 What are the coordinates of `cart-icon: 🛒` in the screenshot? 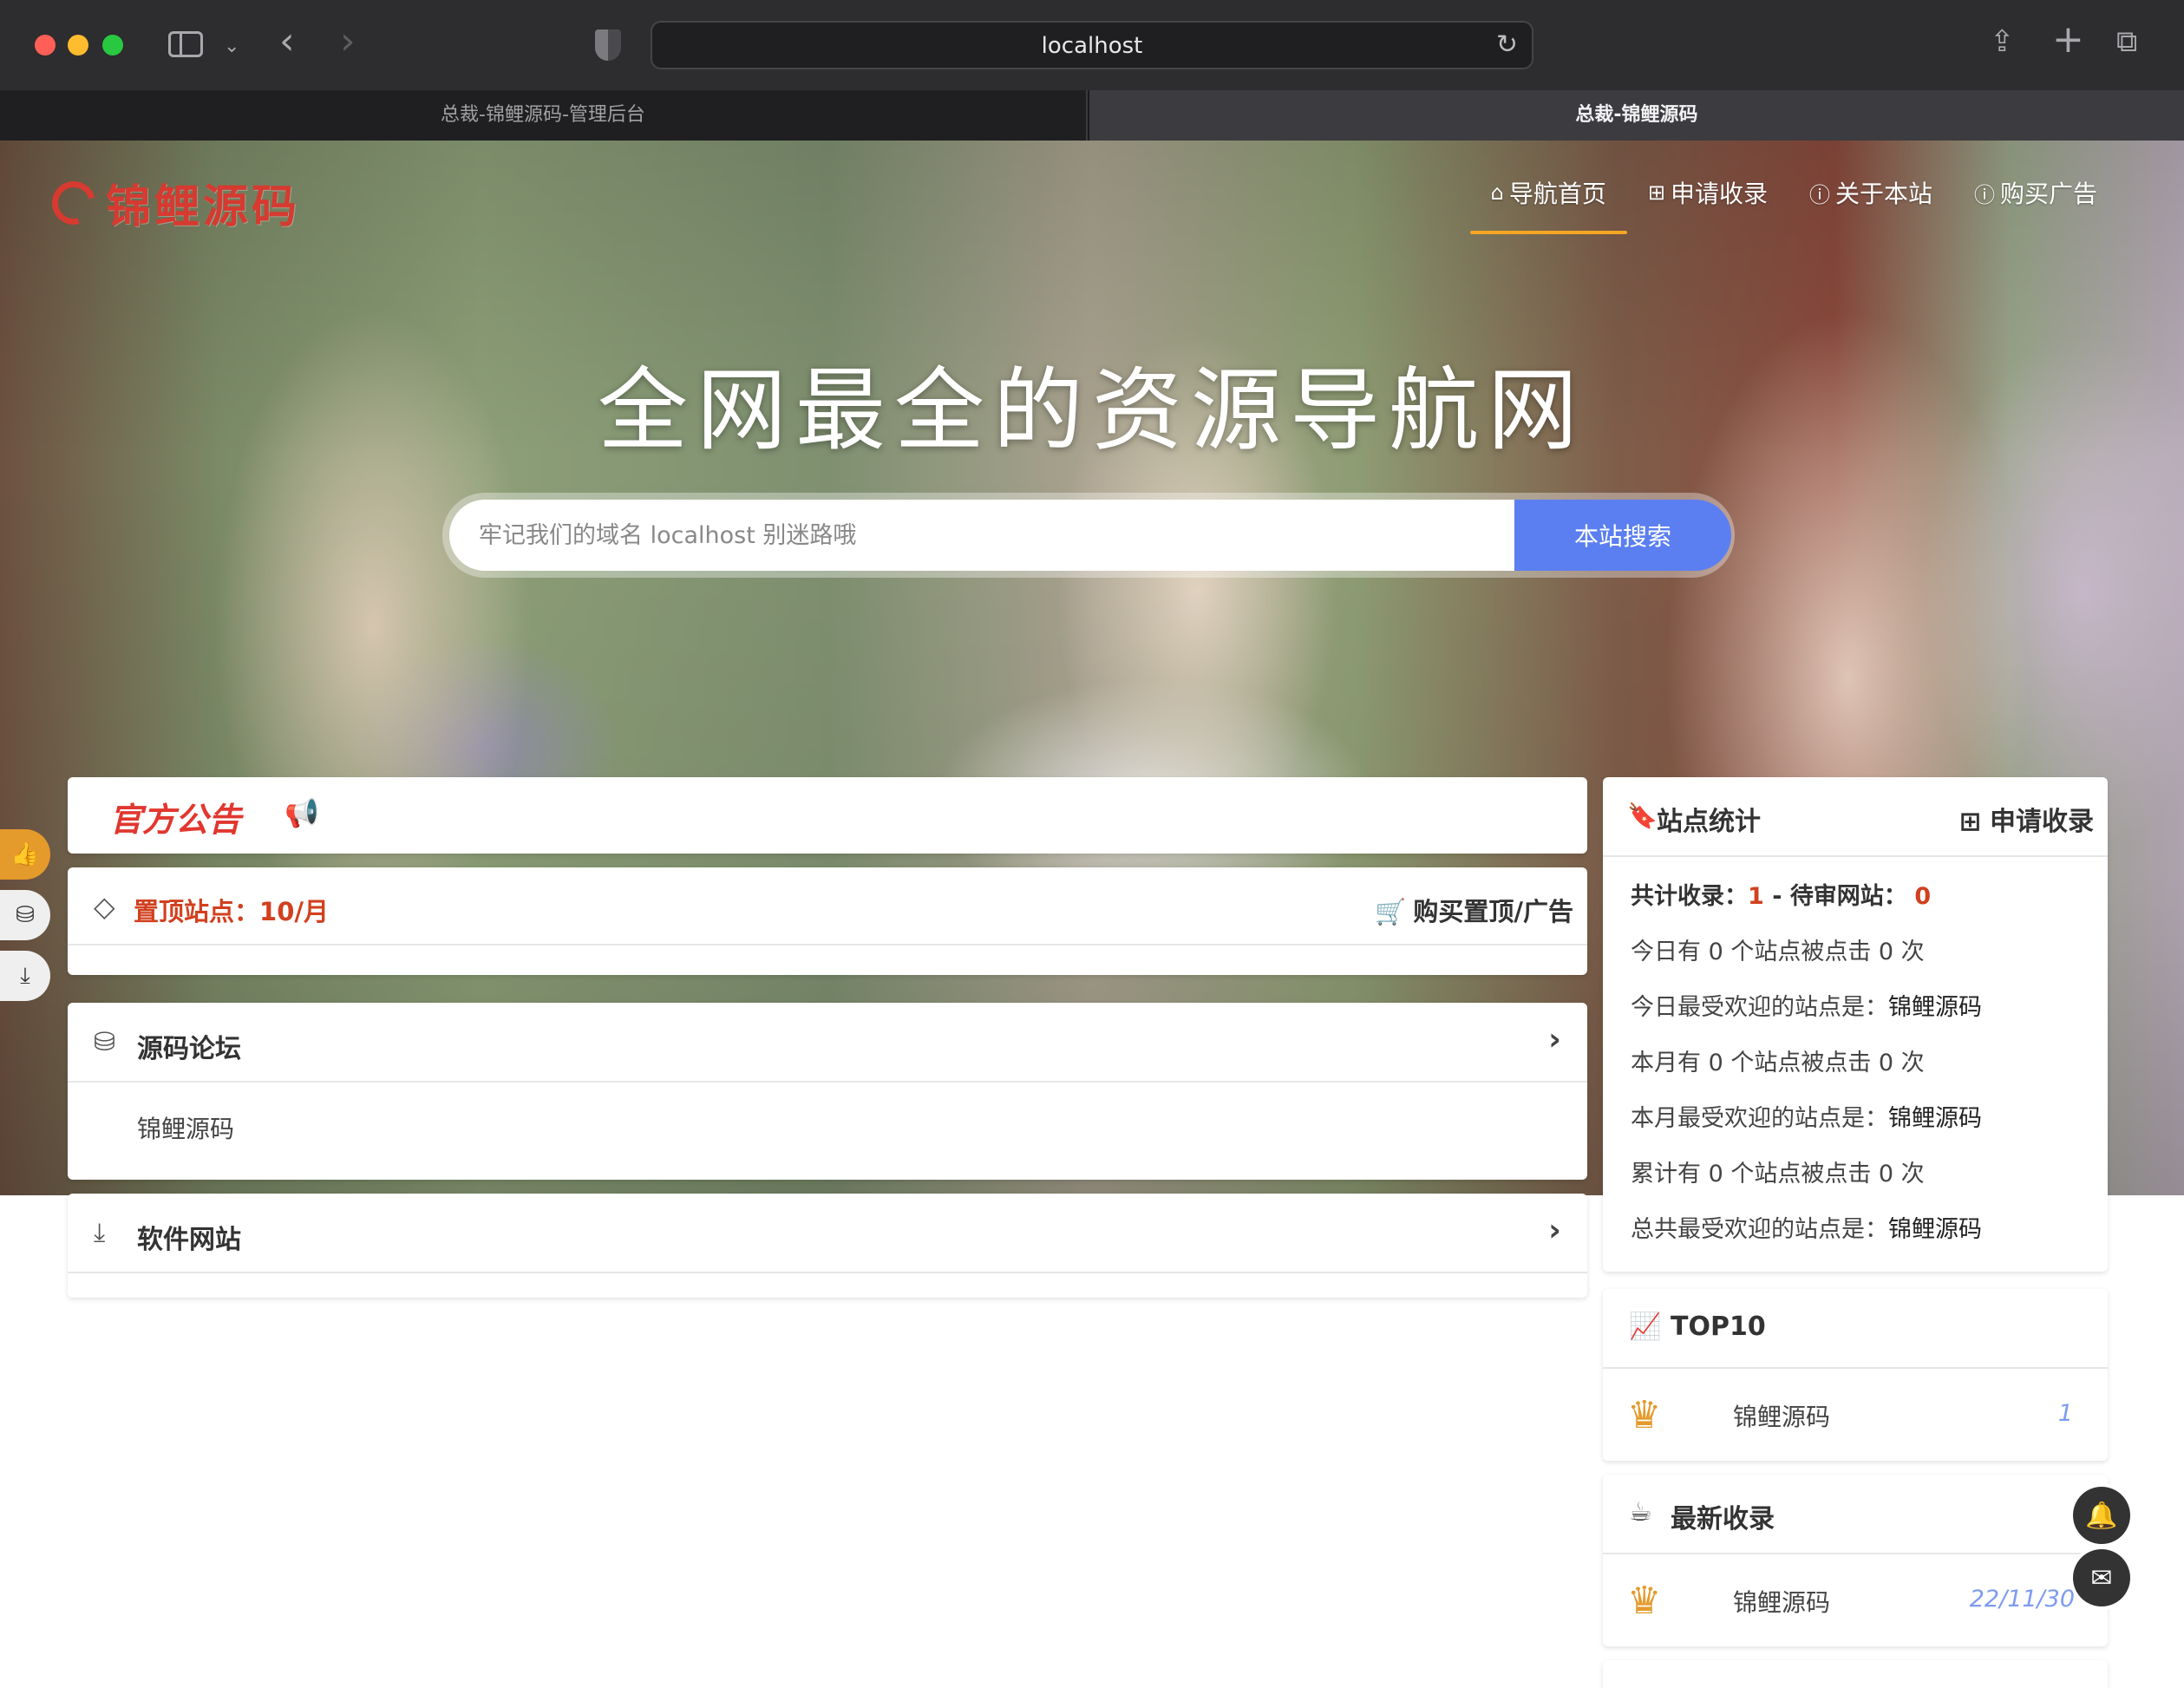 It's located at (1391, 911).